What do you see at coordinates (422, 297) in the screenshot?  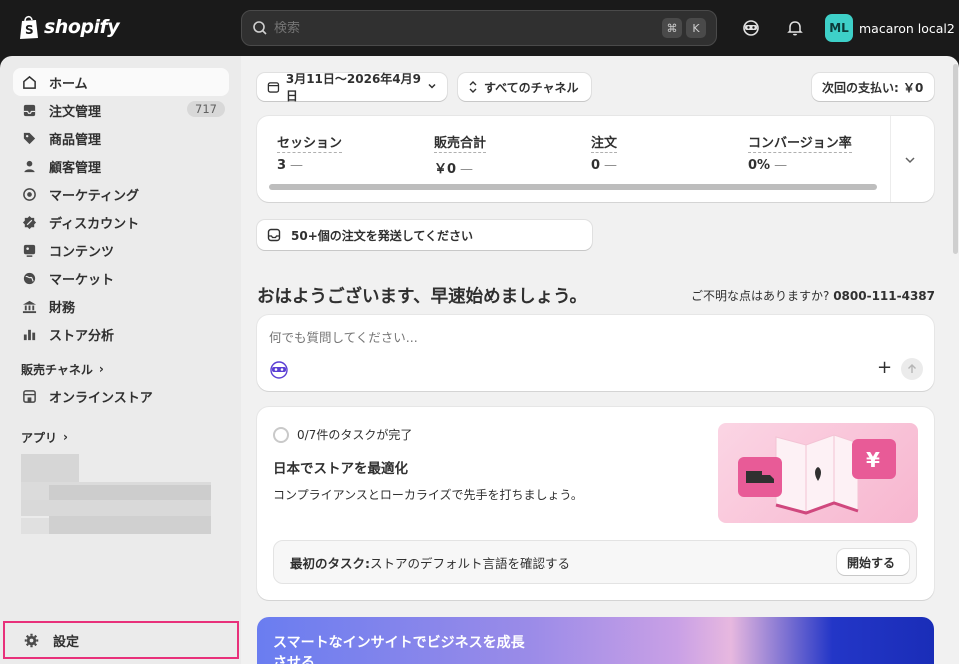 I see `page-title: おはようございます、早速始めましょう。` at bounding box center [422, 297].